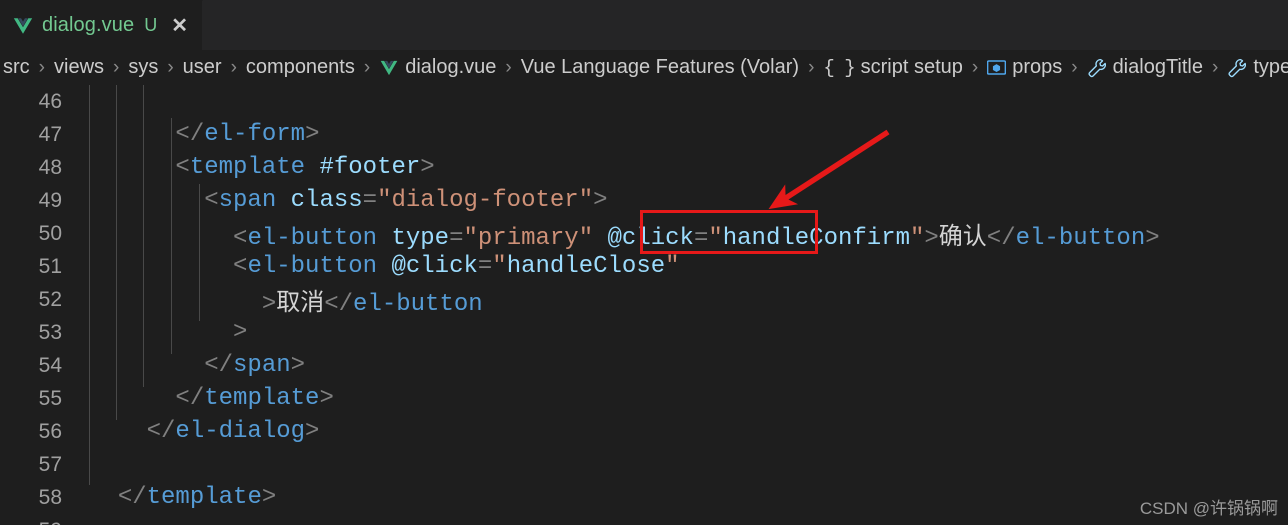 Image resolution: width=1288 pixels, height=525 pixels. I want to click on code-line: 54 </span>, so click(644, 365).